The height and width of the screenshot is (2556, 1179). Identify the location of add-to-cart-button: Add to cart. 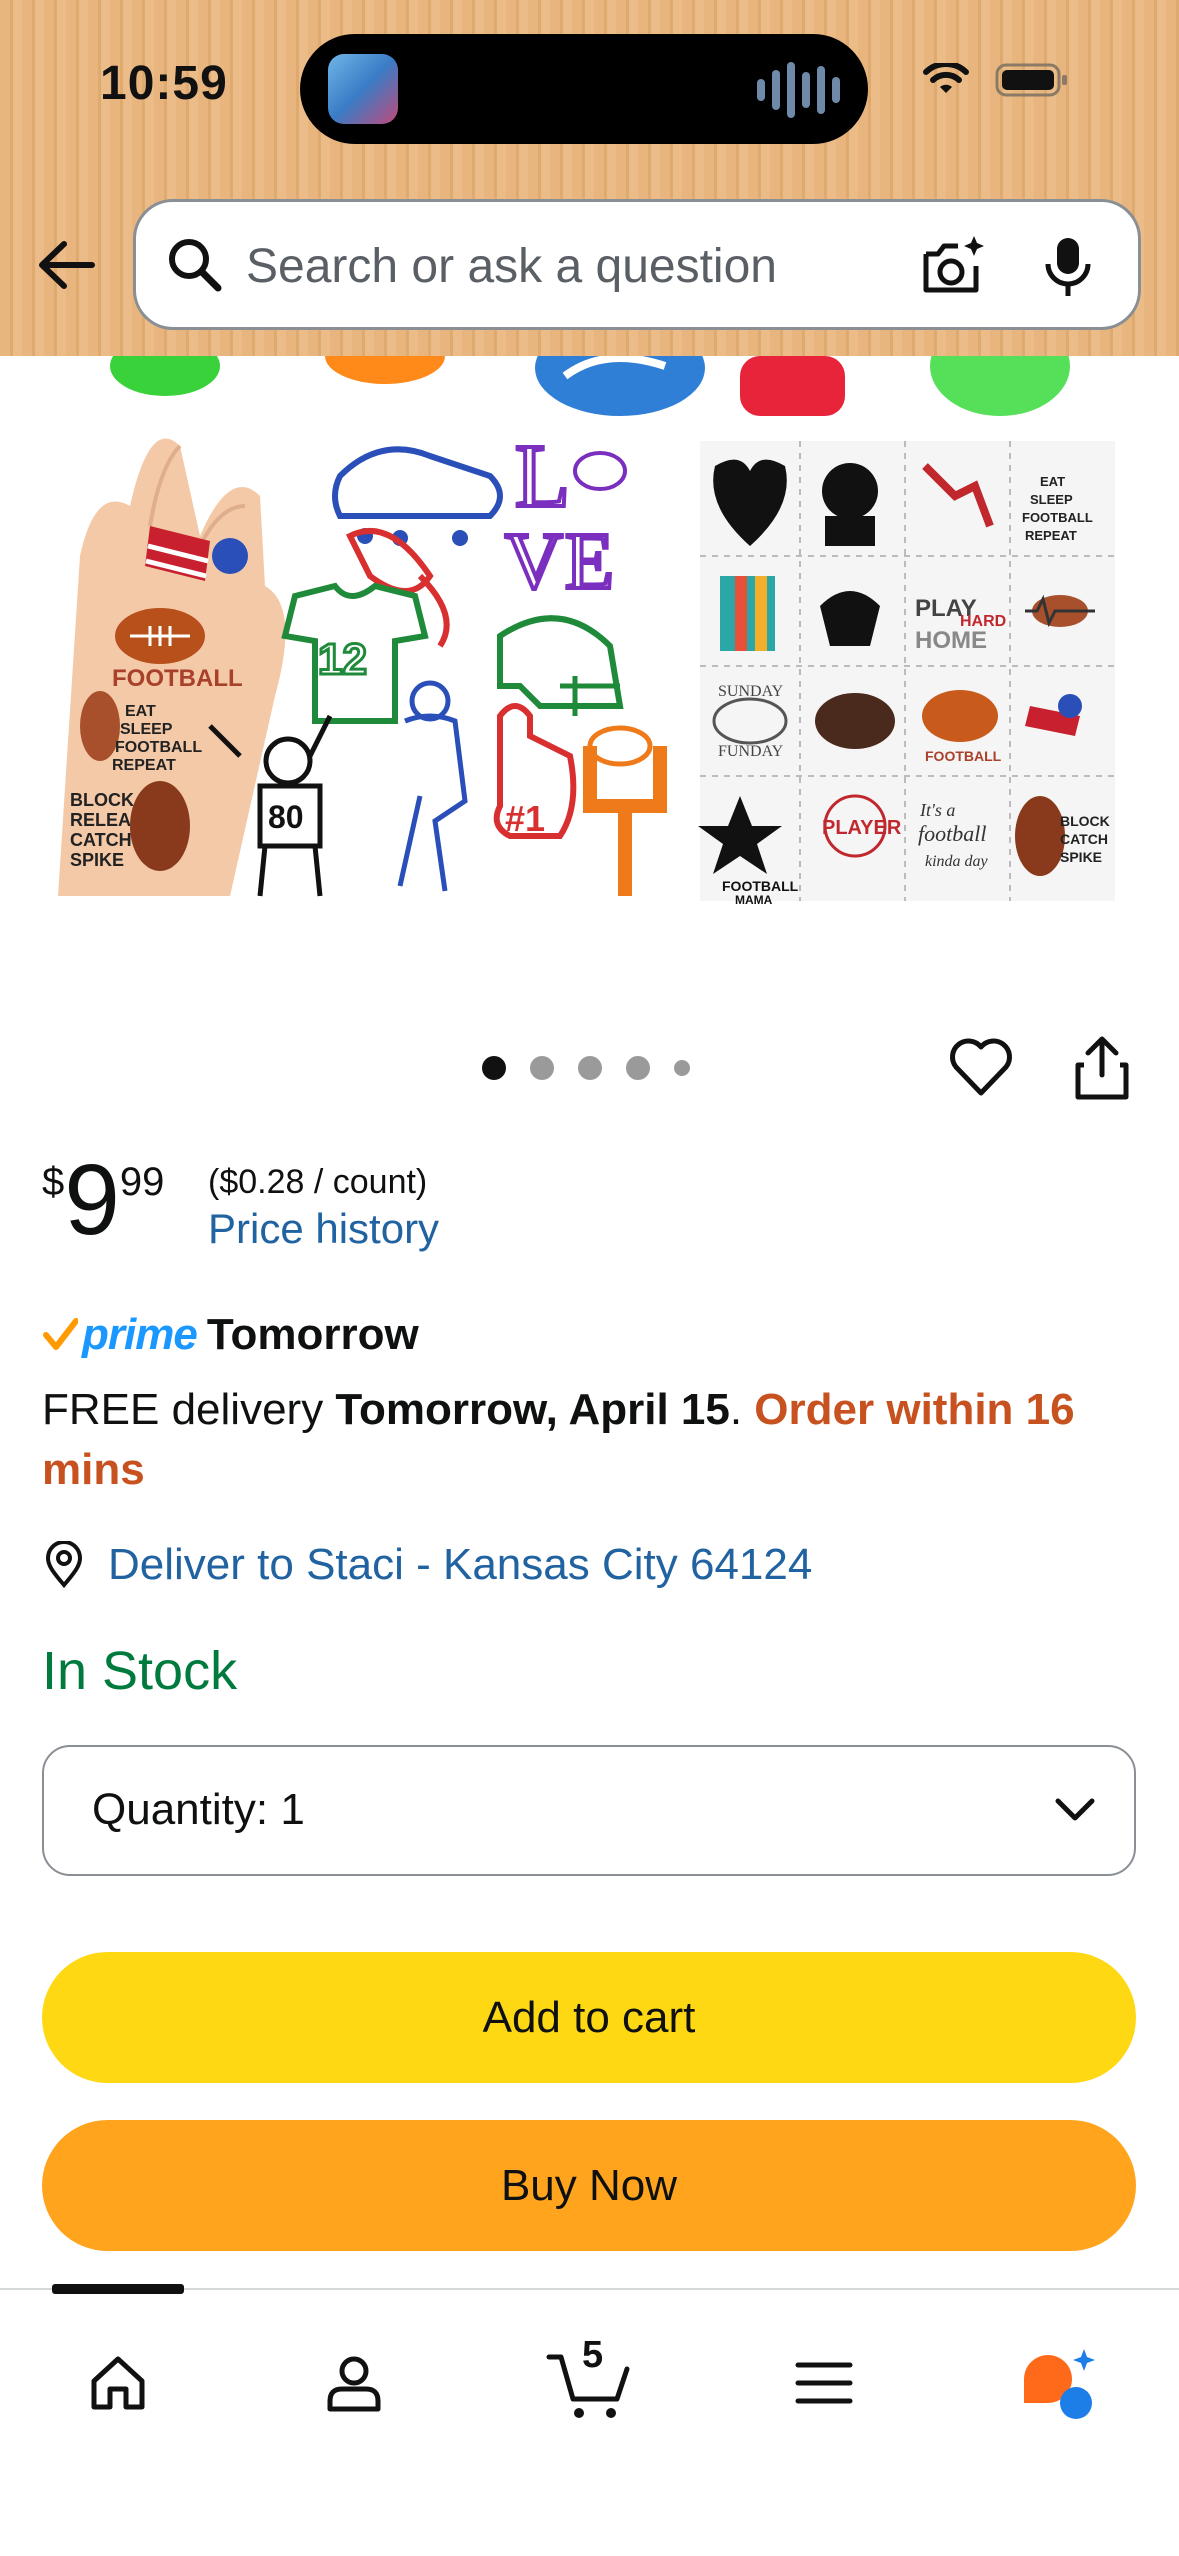
(589, 2017).